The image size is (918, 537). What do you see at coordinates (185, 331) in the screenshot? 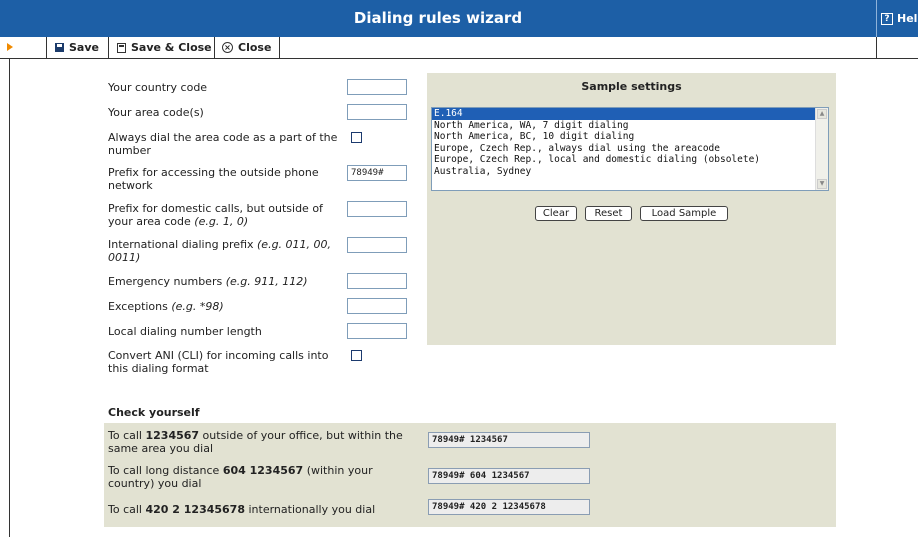
I see `local-length-label: Local dialing number length` at bounding box center [185, 331].